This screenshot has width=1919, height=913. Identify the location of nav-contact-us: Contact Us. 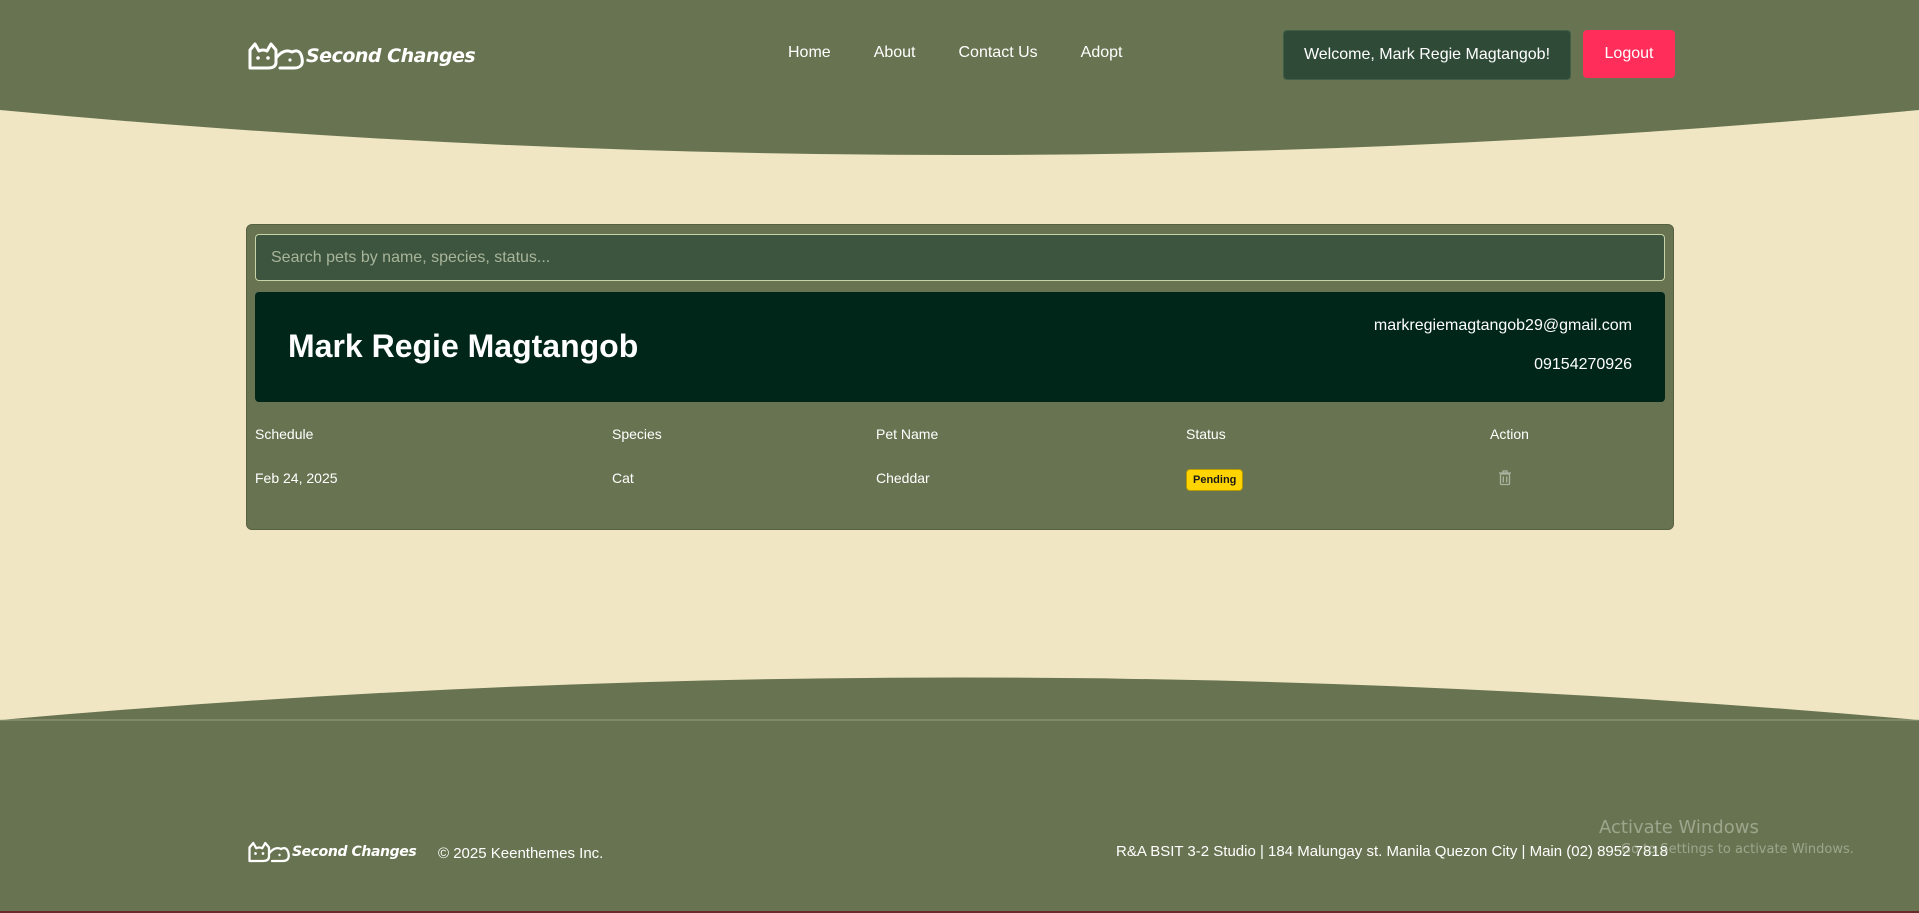
(998, 53).